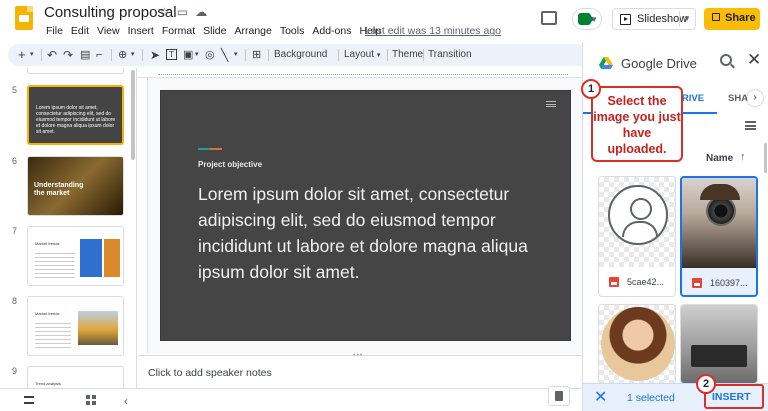  Describe the element at coordinates (188, 55) in the screenshot. I see `image-icon: ▣` at that location.